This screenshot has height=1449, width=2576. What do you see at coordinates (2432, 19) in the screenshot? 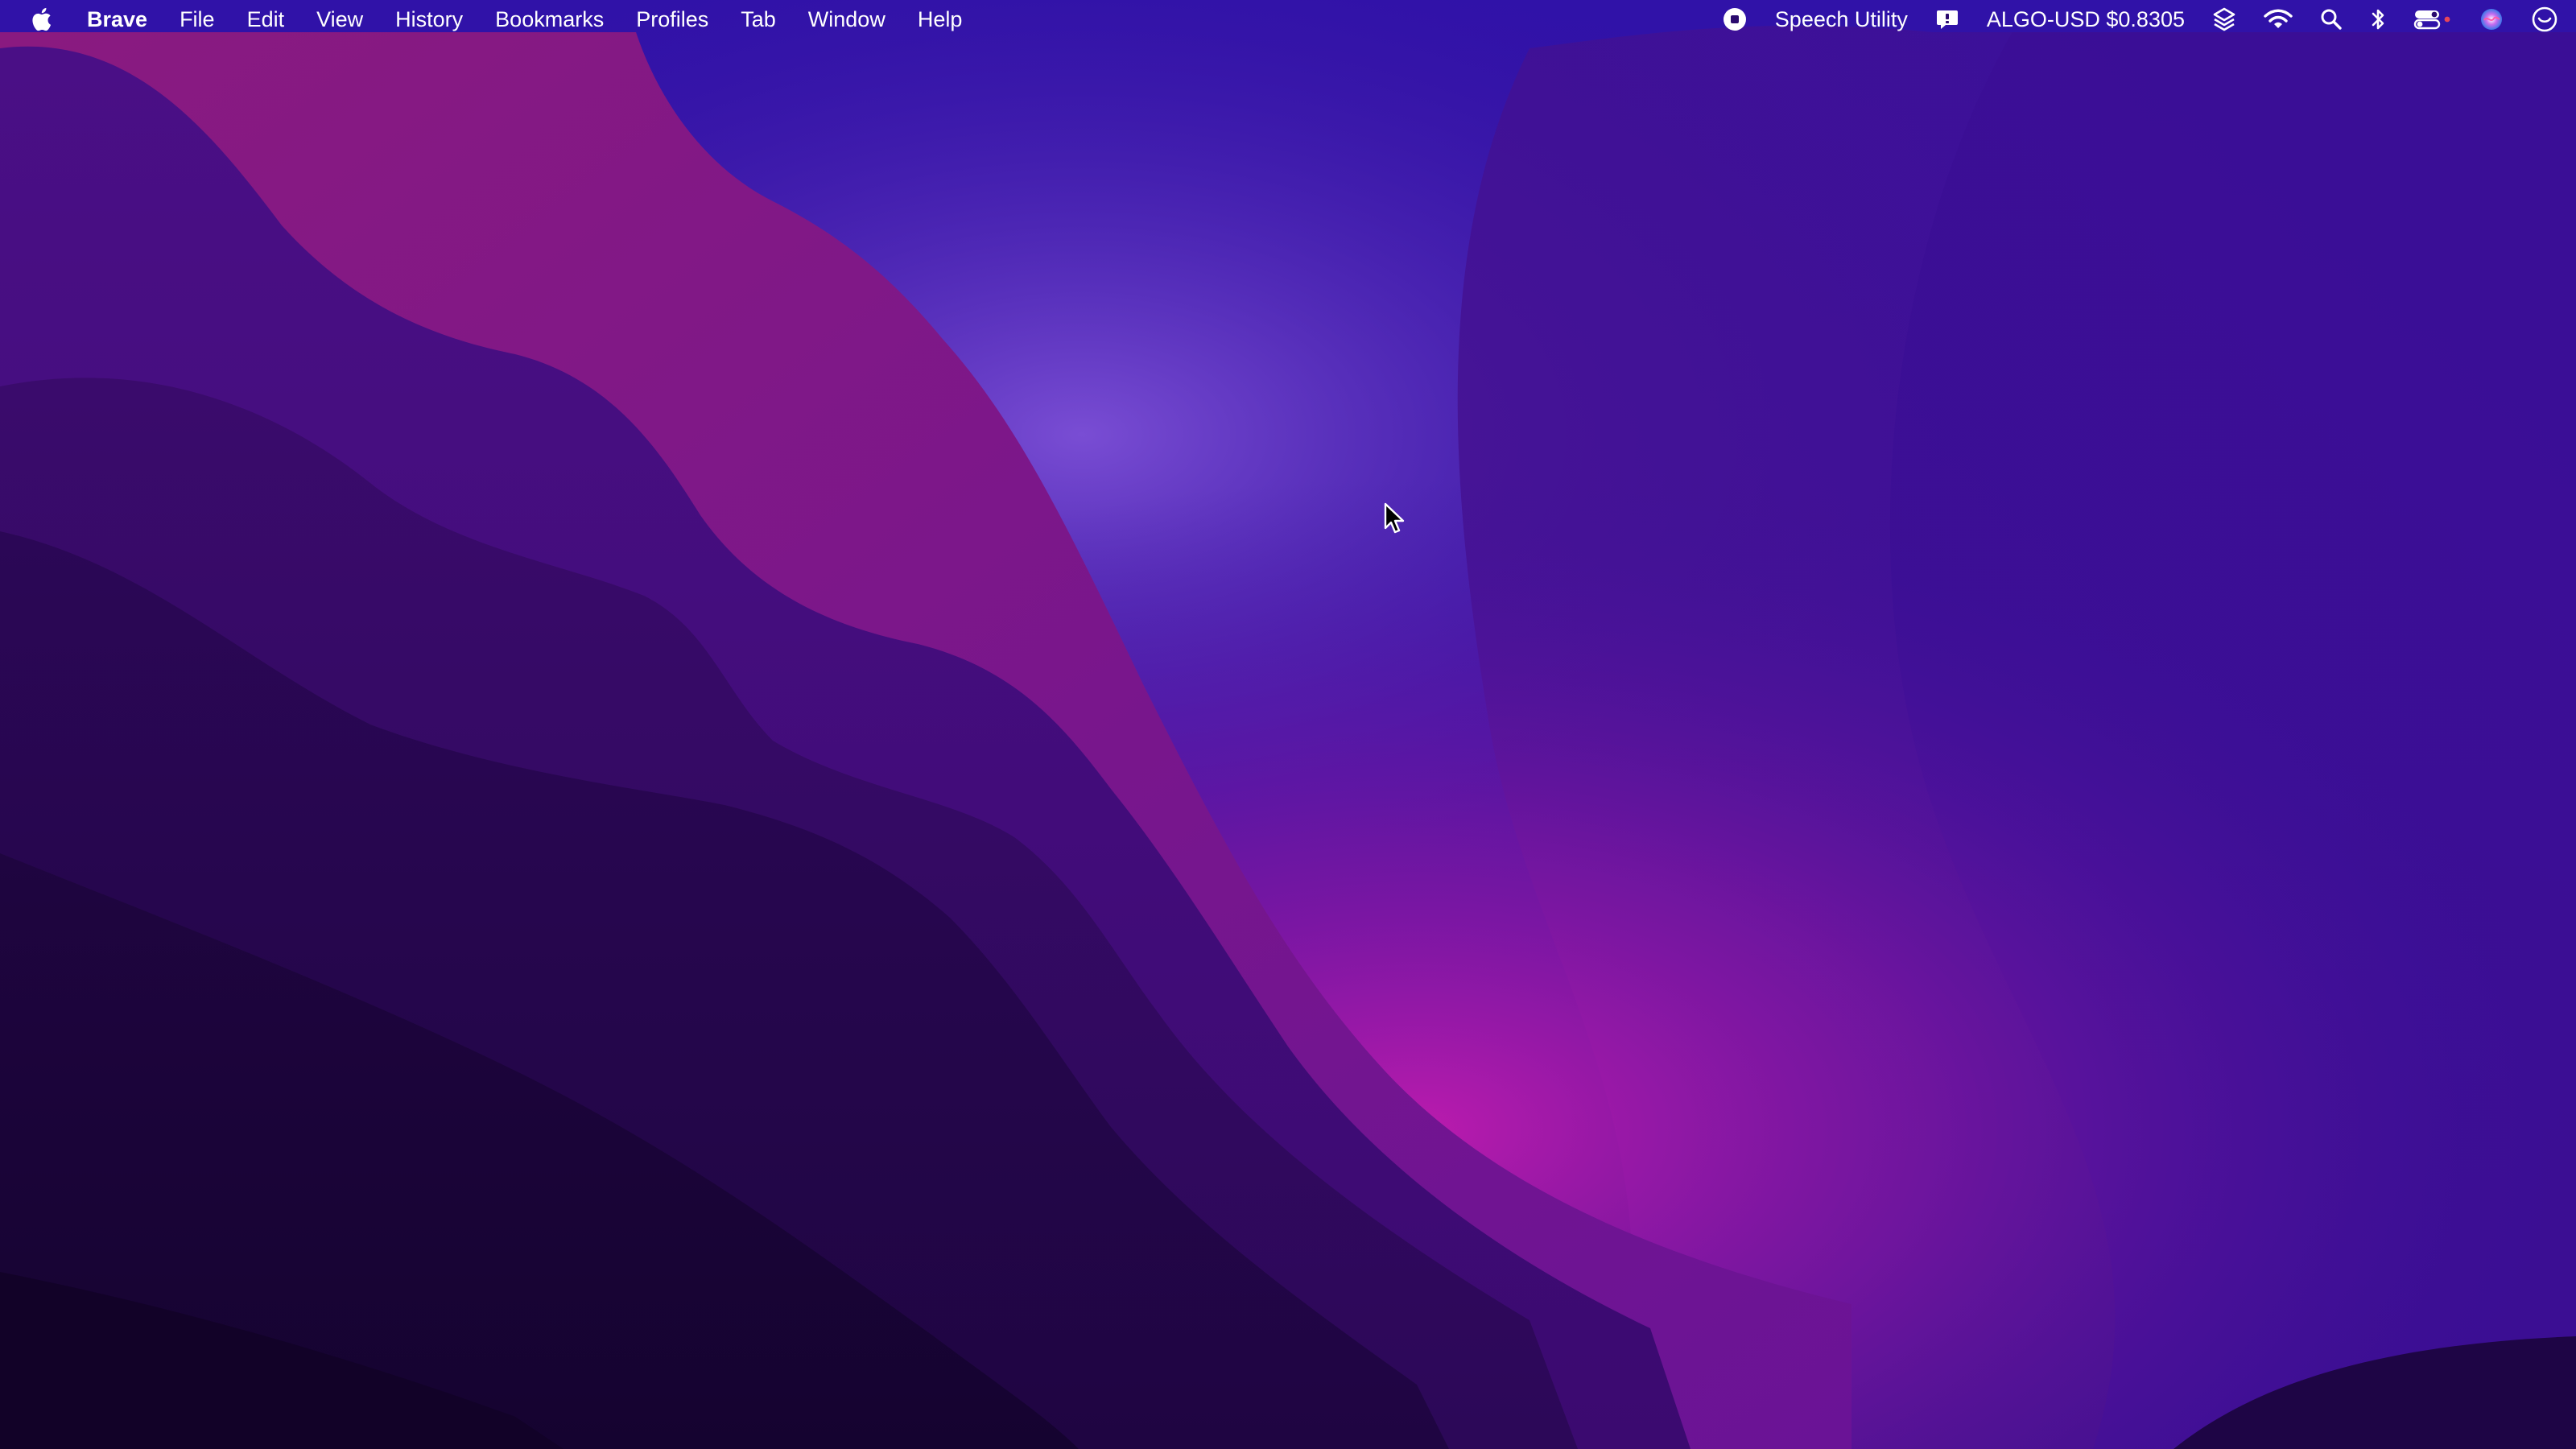
I see `control-center-icon` at bounding box center [2432, 19].